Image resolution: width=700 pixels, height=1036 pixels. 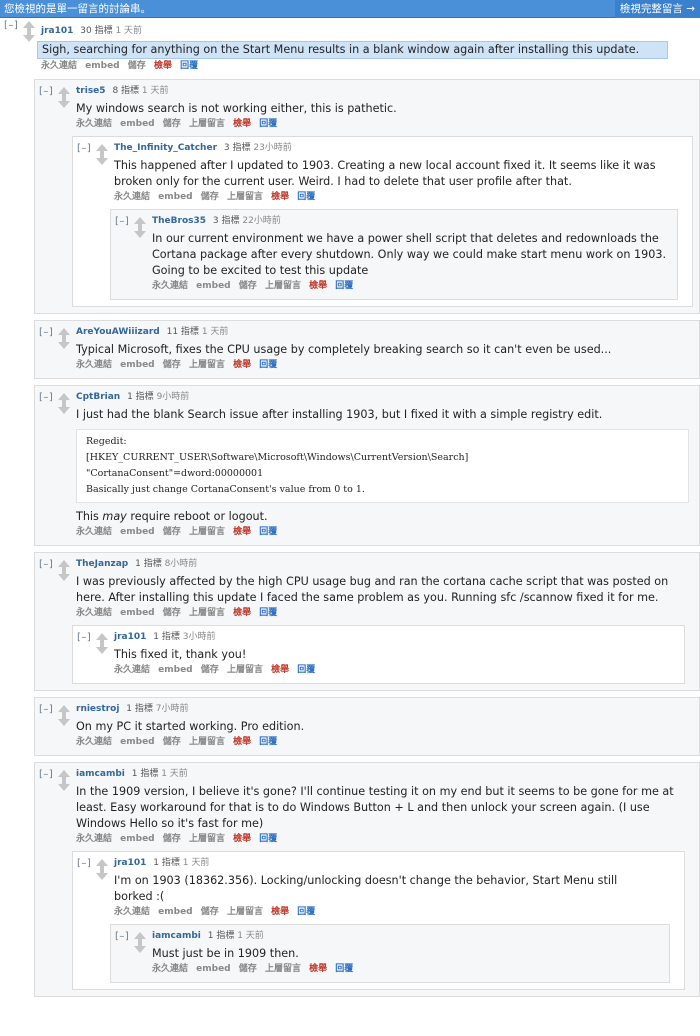 I want to click on comment-author: AreYouAWiiizard, so click(x=118, y=332).